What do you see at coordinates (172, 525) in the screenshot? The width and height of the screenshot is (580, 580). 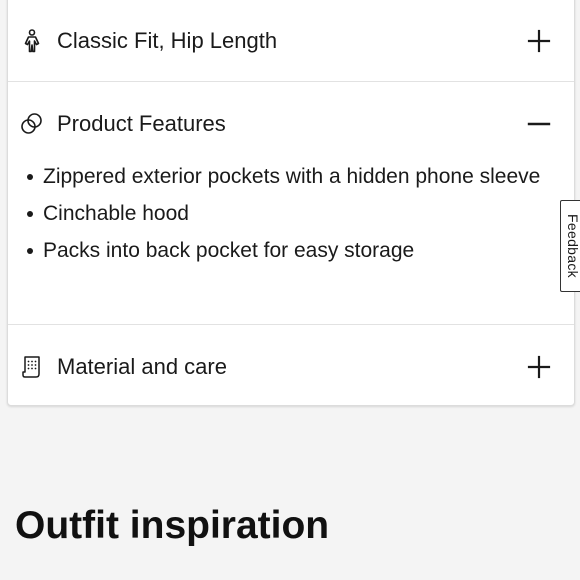 I see `section-heading-outfit-inspiration: Outfit inspiration` at bounding box center [172, 525].